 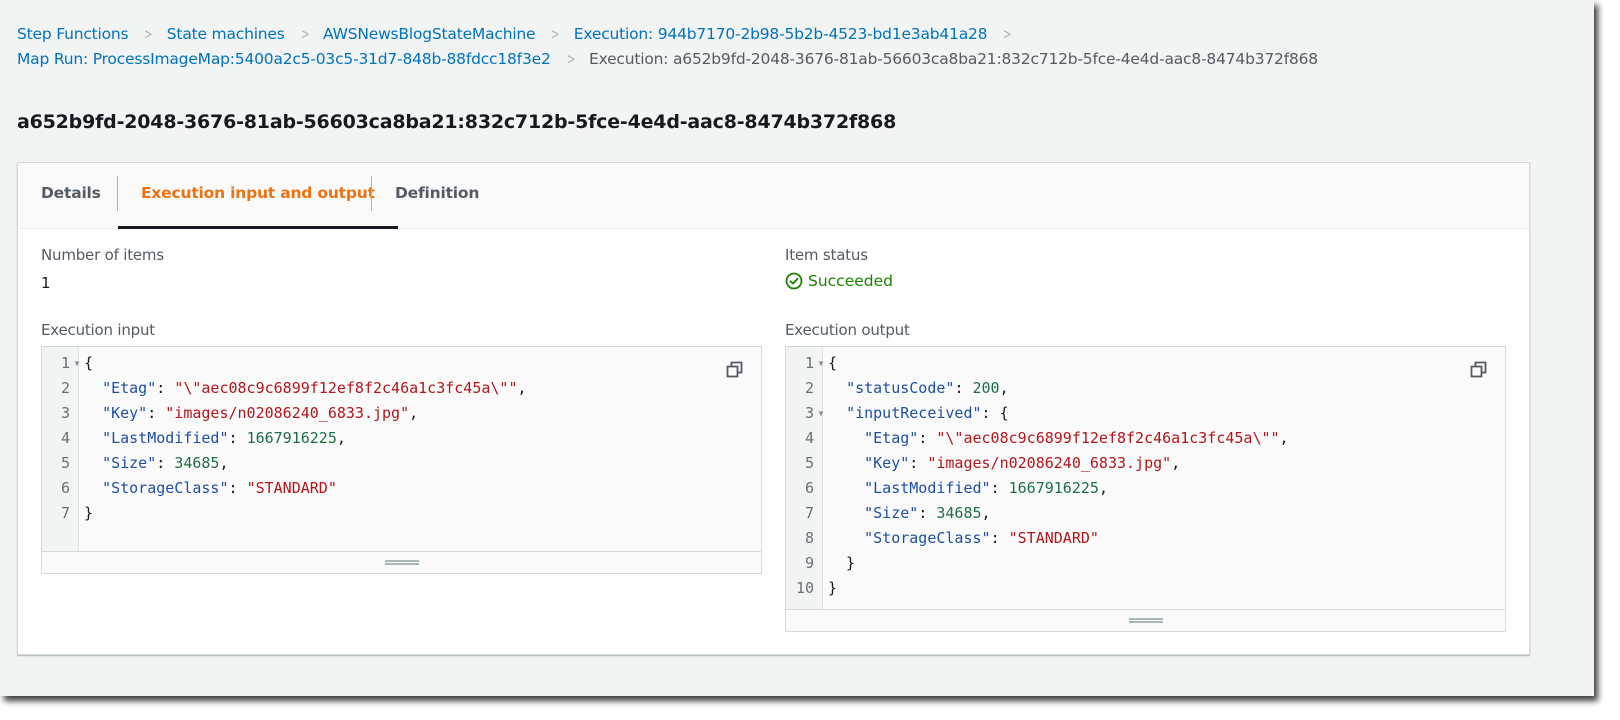 I want to click on code-line: 1 ▼{, so click(x=1145, y=363).